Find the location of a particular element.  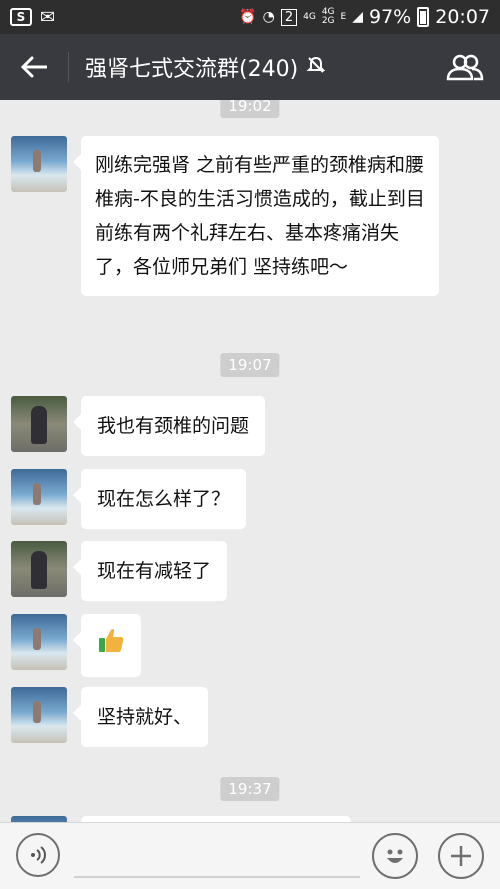

signal-2g-label: 2G is located at coordinates (328, 21).